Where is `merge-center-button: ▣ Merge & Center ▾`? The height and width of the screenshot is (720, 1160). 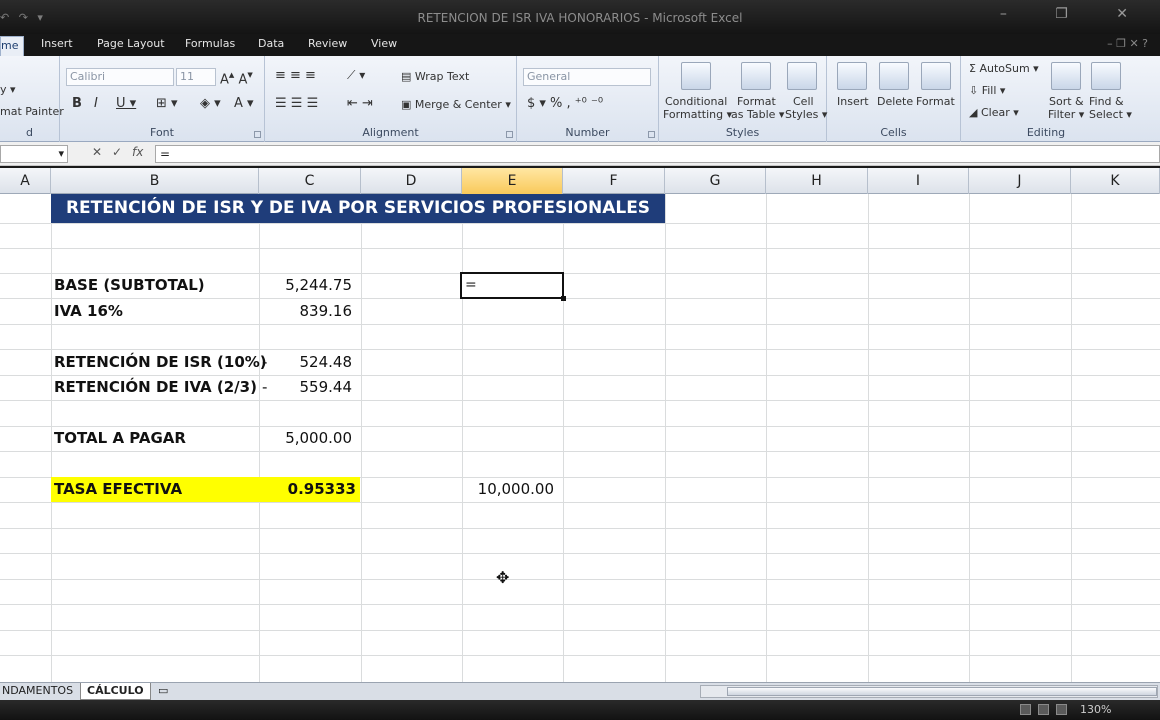 merge-center-button: ▣ Merge & Center ▾ is located at coordinates (456, 104).